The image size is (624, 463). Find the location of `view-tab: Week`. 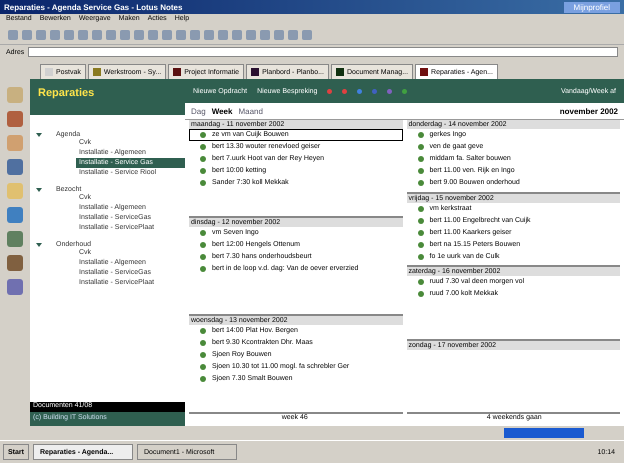

view-tab: Week is located at coordinates (222, 111).